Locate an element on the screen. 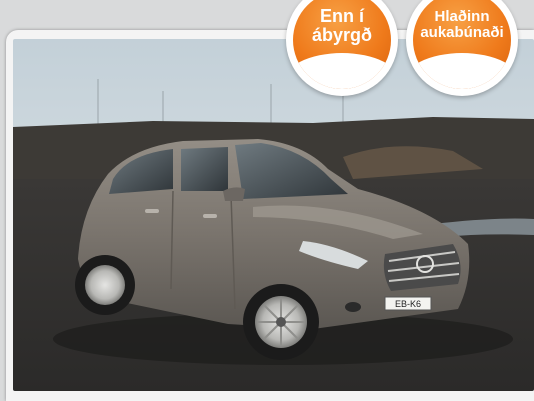 The height and width of the screenshot is (401, 534). accessories-badge-line2: aukabúnaði is located at coordinates (462, 33).